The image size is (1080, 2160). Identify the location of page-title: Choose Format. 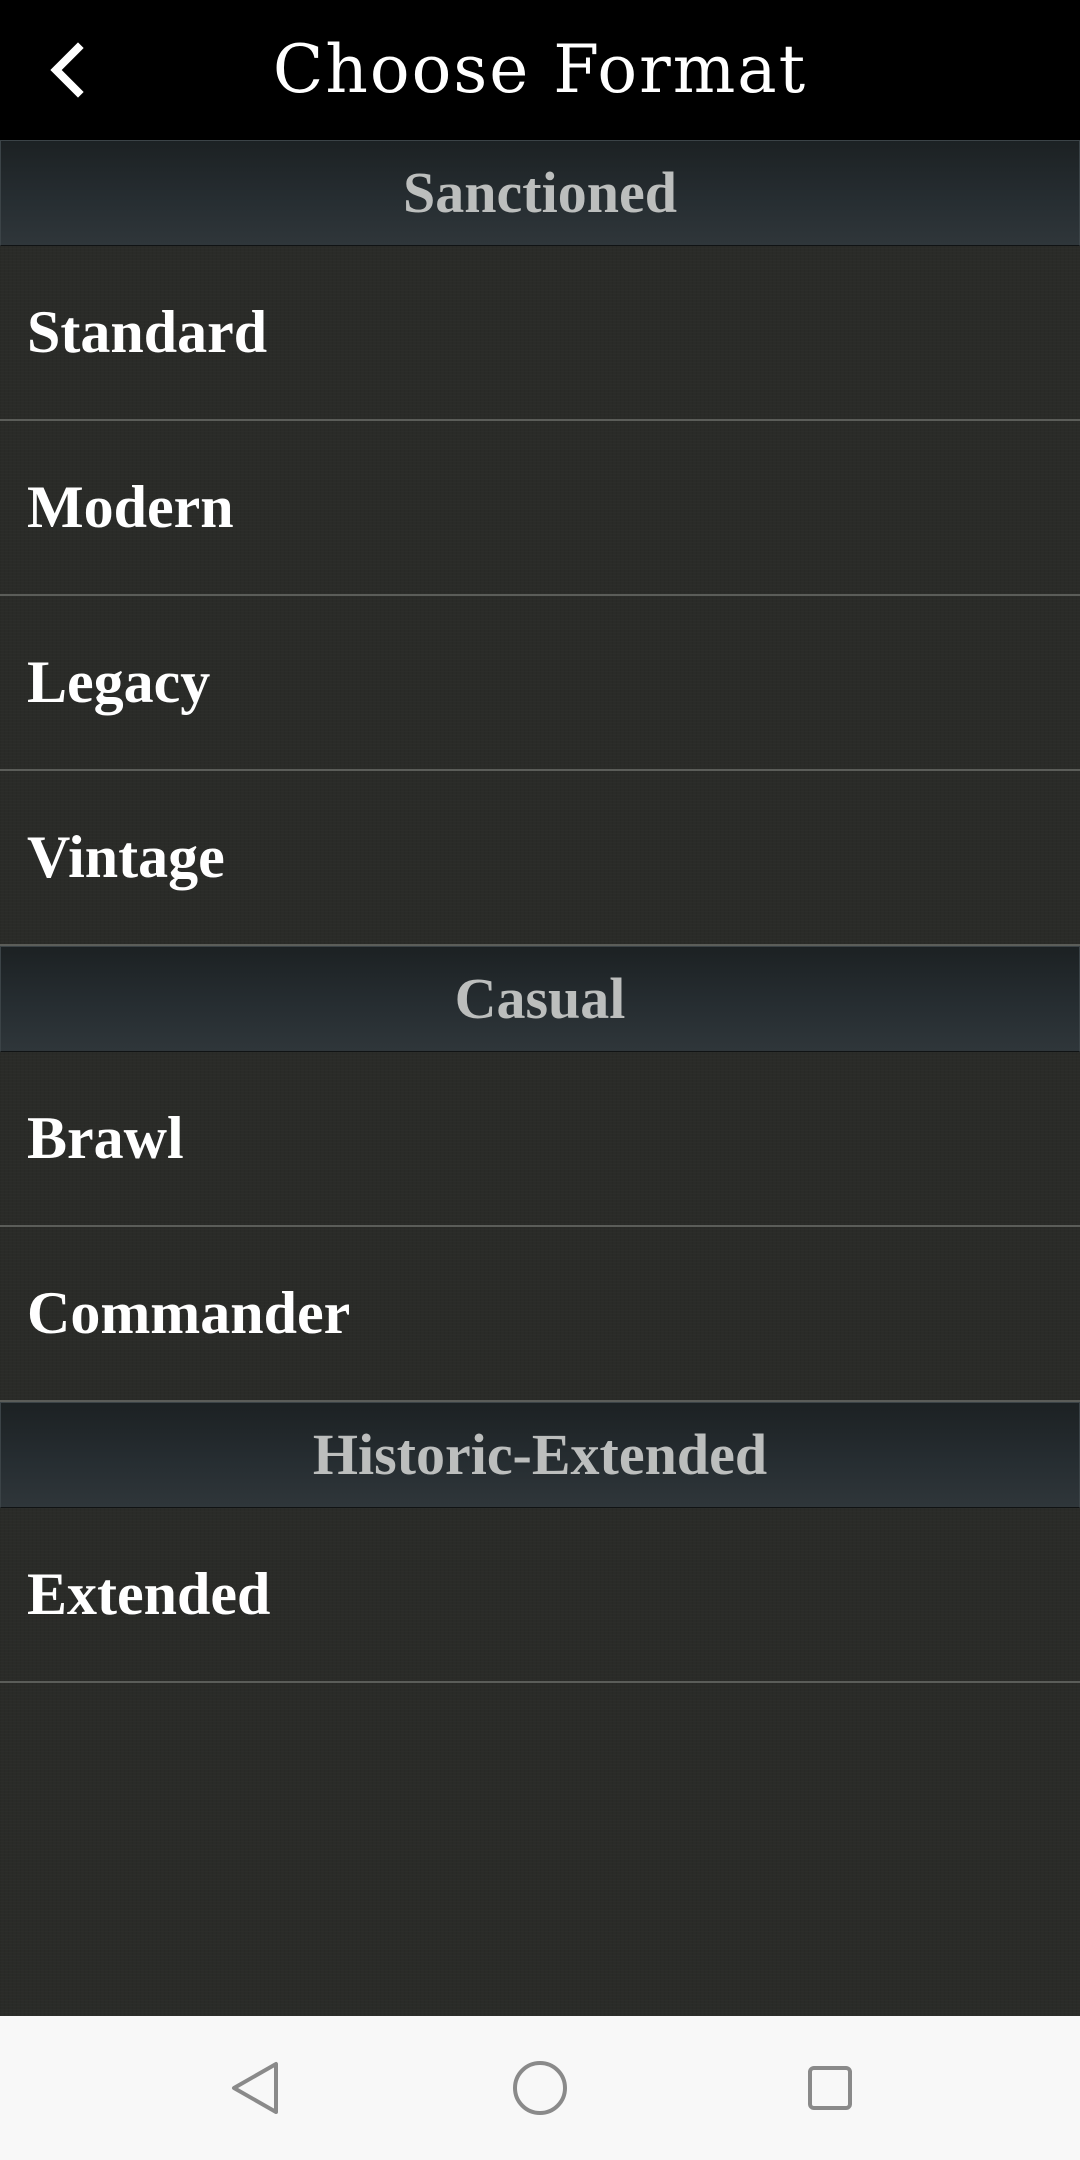
(540, 69).